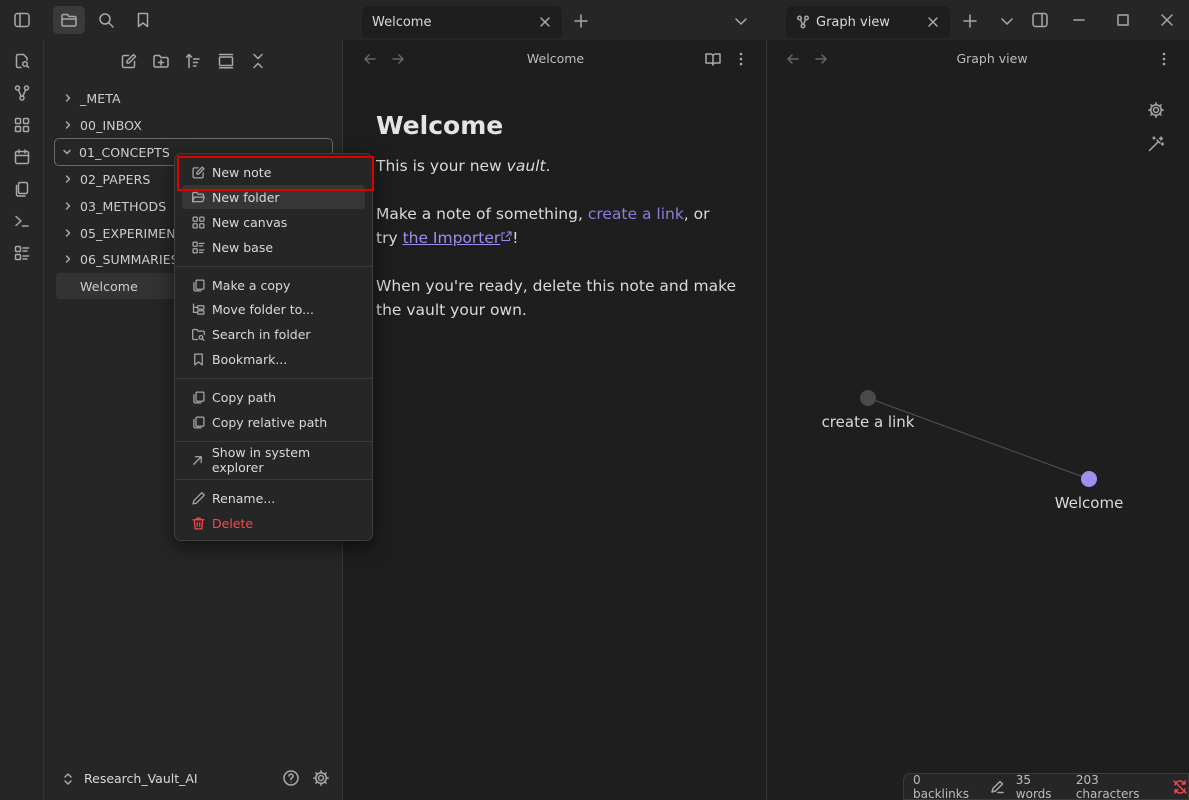  What do you see at coordinates (194, 98) in the screenshot?
I see `folder-item: _META` at bounding box center [194, 98].